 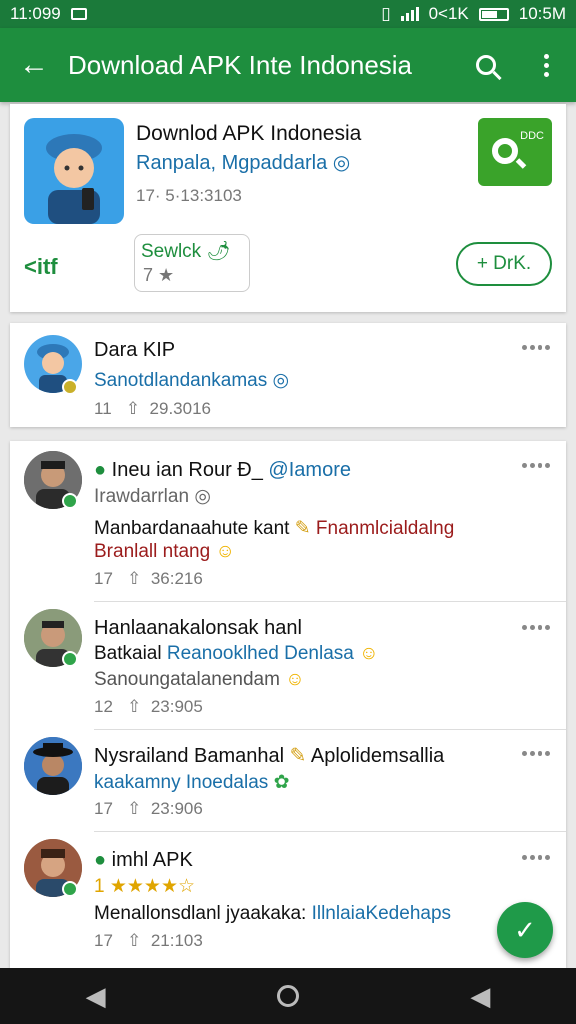 I want to click on review-meta: 17 ⇧ 23:906, so click(x=148, y=809).